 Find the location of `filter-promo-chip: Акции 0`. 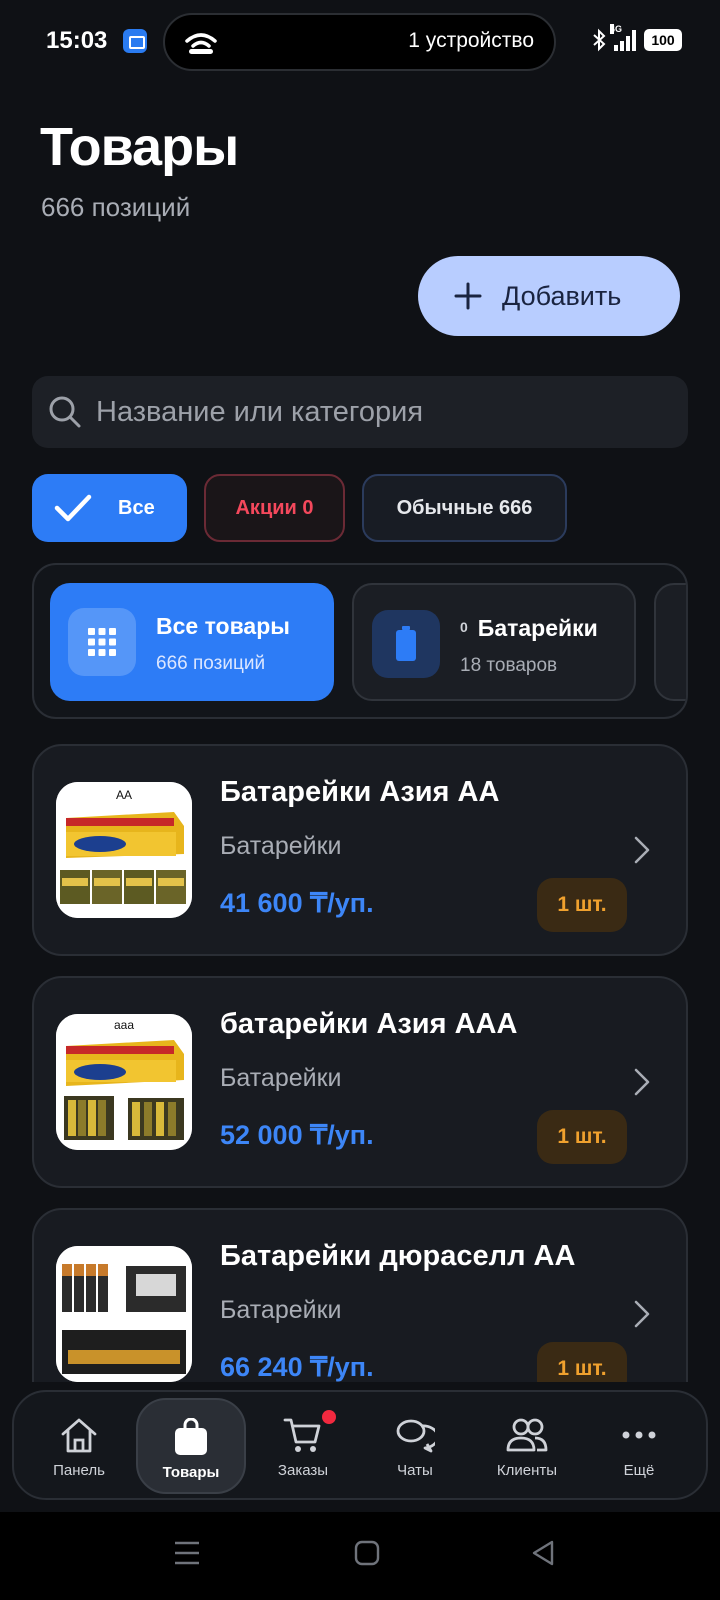

filter-promo-chip: Акции 0 is located at coordinates (274, 508).